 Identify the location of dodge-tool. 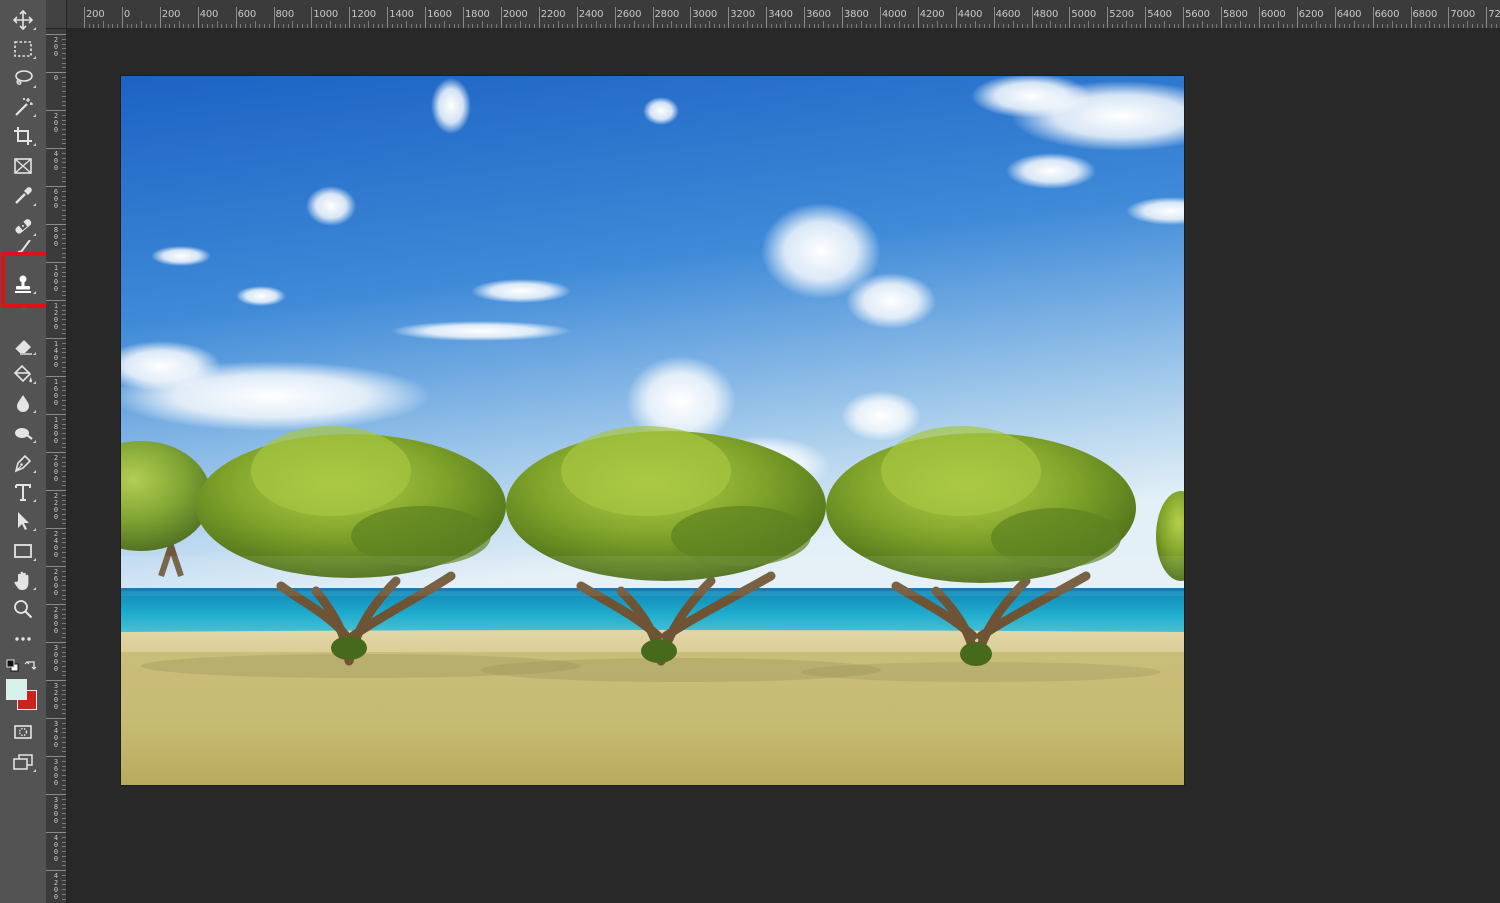
(23, 433).